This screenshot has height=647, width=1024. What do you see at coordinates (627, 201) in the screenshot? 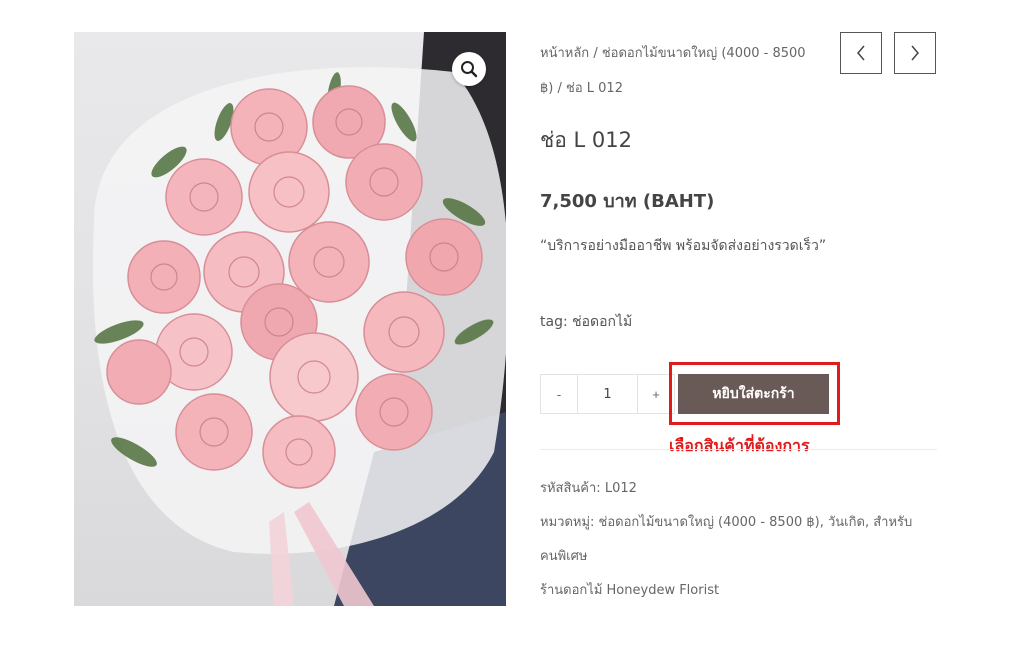
I see `product-price: 7,500 บาท (BAHT)` at bounding box center [627, 201].